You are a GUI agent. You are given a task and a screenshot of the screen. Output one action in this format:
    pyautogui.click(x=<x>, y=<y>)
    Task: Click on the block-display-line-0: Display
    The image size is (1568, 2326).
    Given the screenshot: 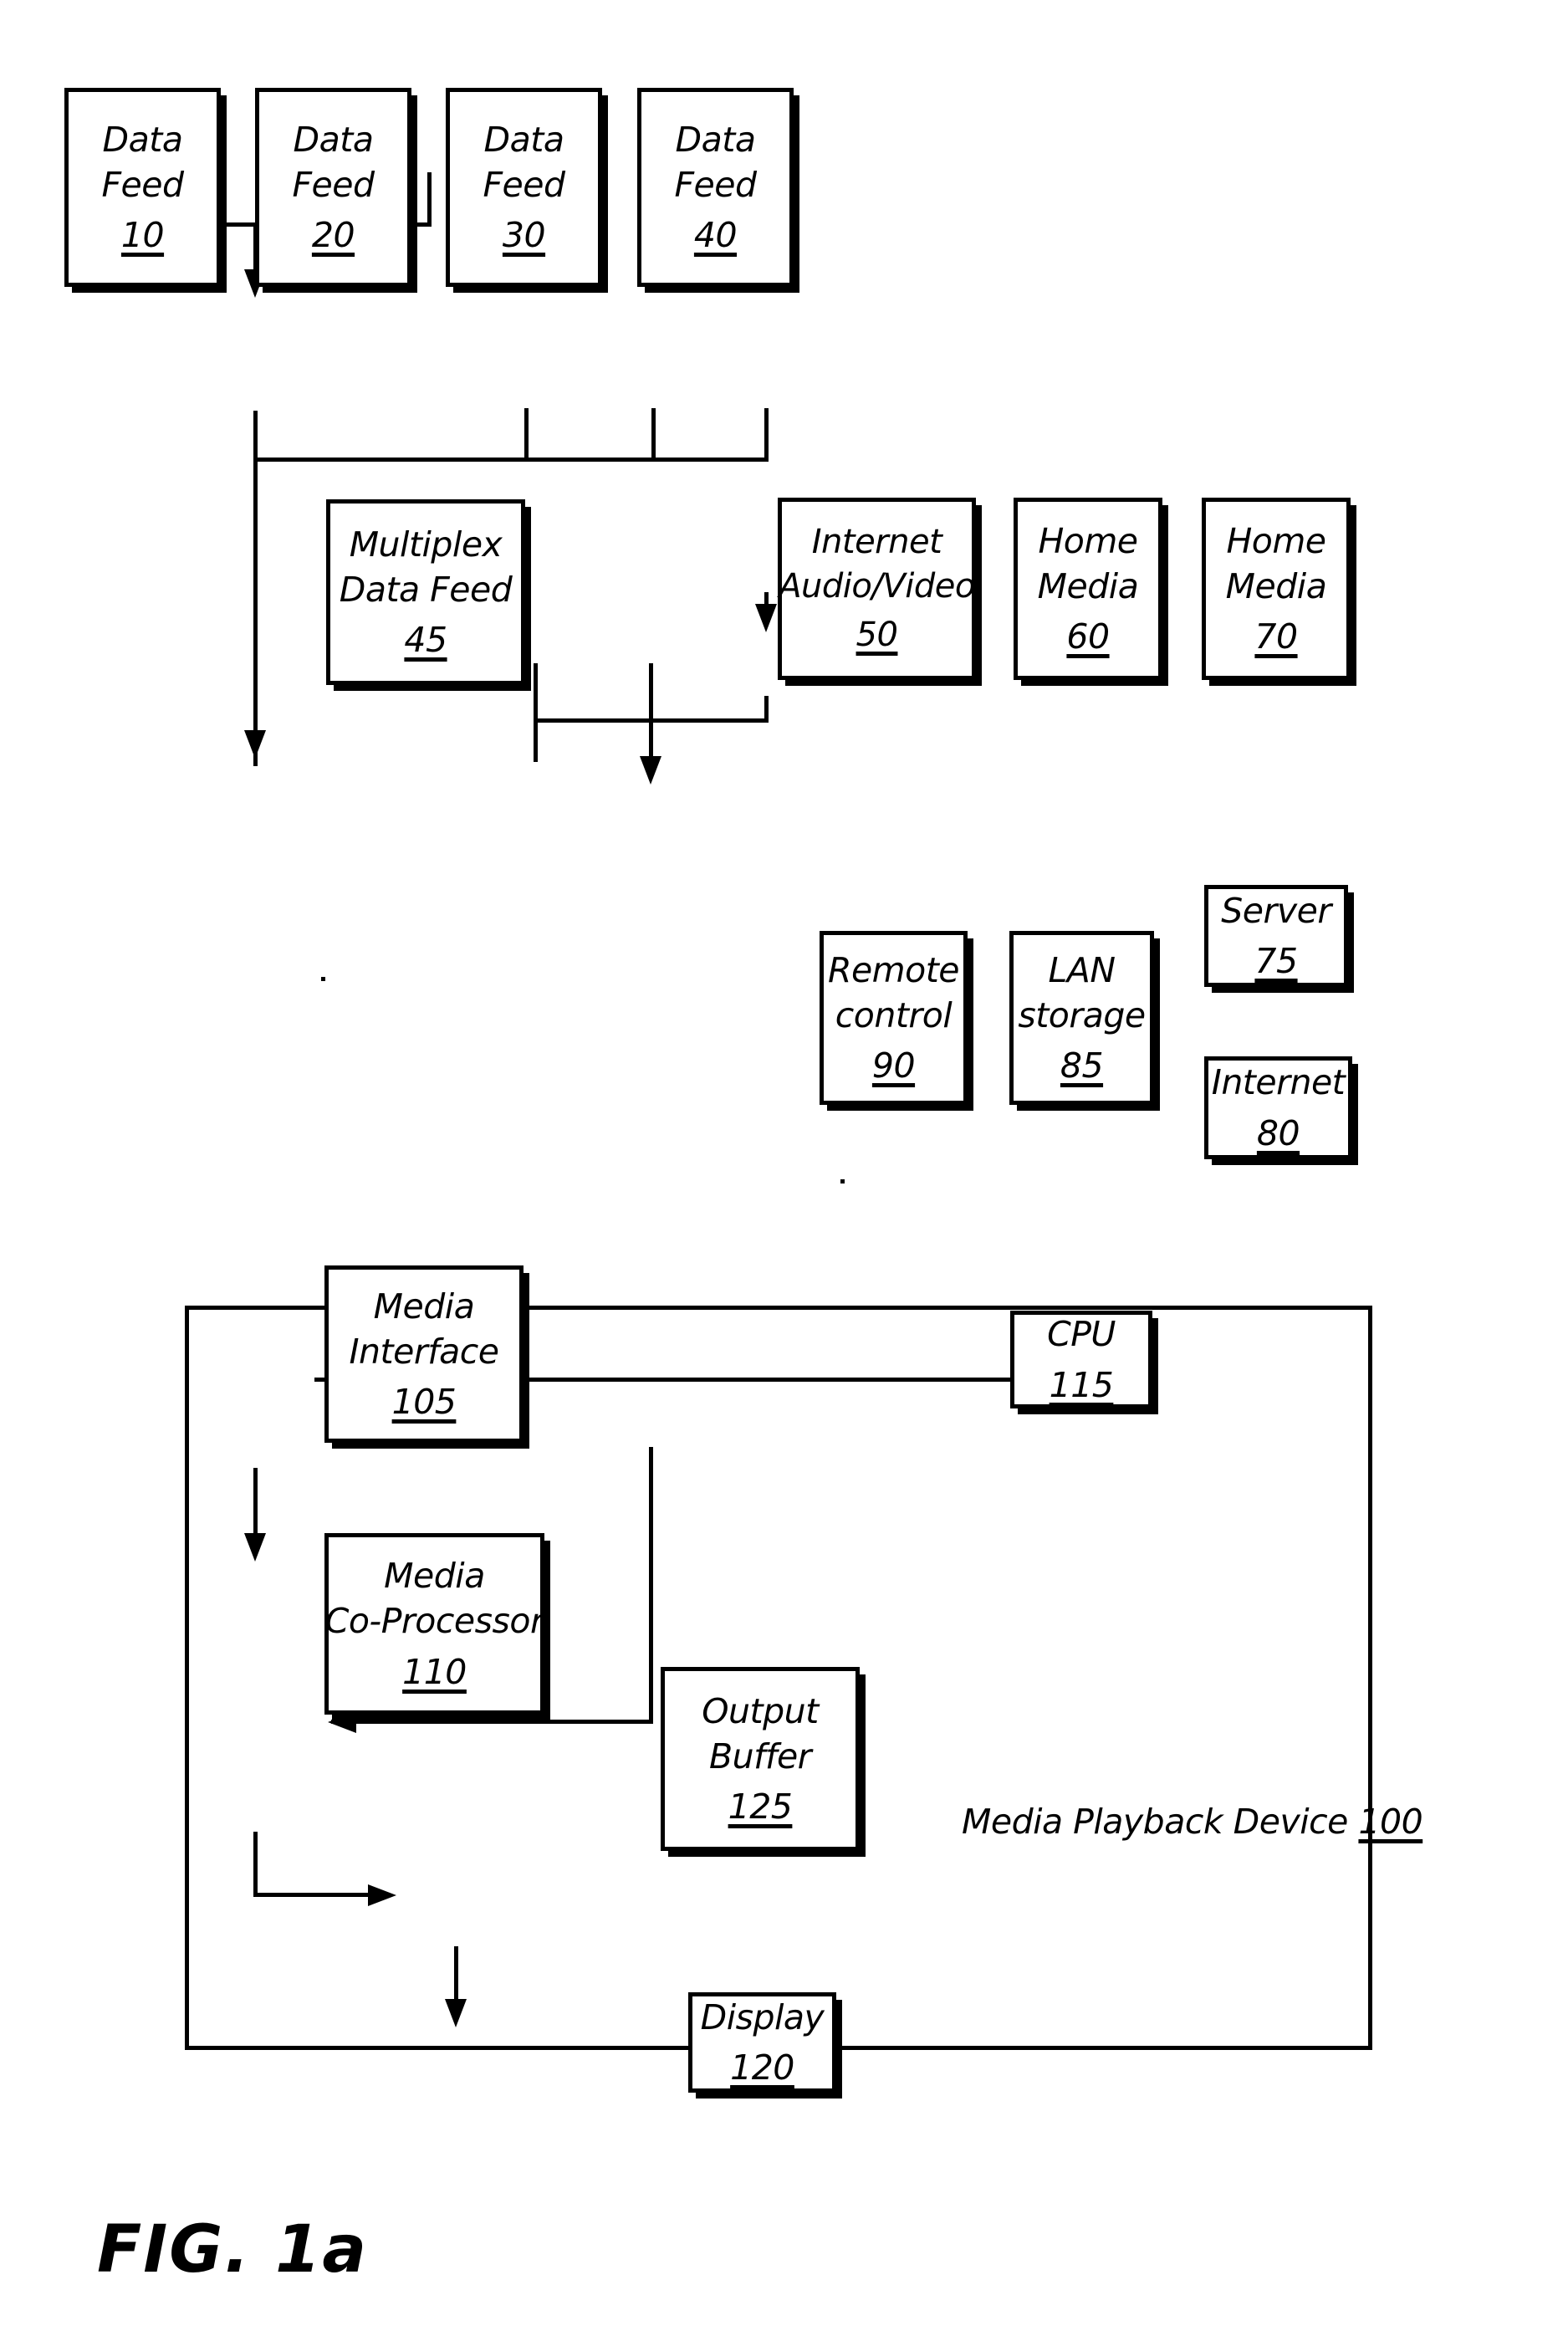 What is the action you would take?
    pyautogui.click(x=762, y=2016)
    